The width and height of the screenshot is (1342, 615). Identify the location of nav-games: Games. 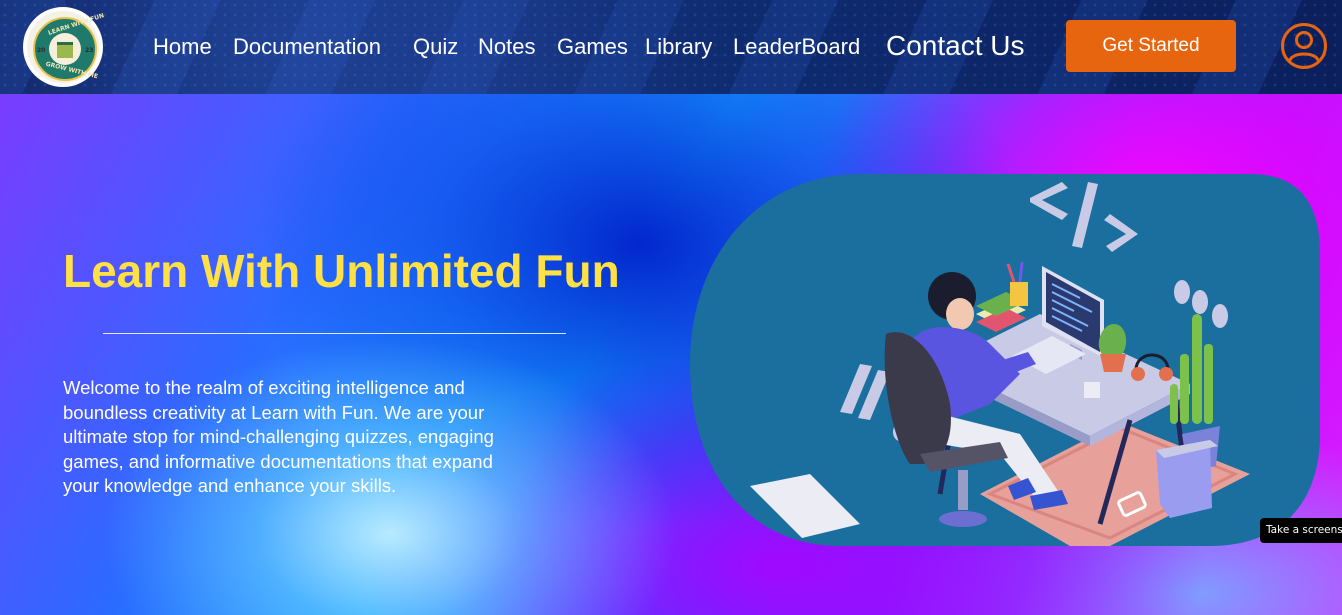
(592, 47).